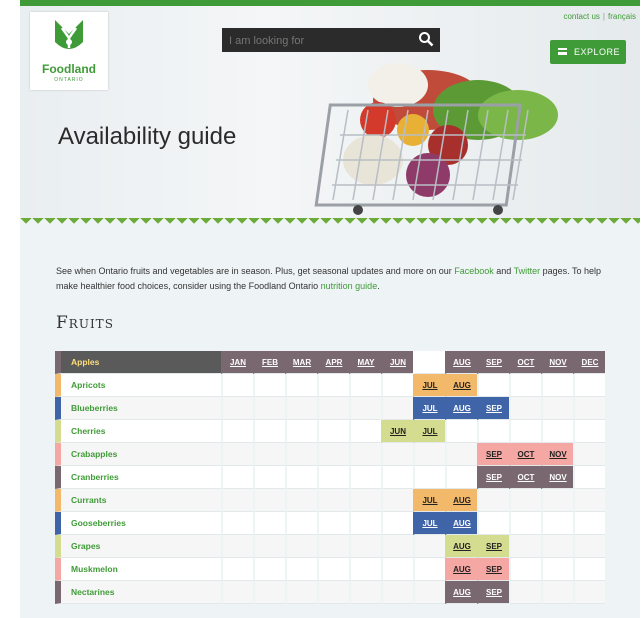 Image resolution: width=644 pixels, height=618 pixels. Describe the element at coordinates (138, 431) in the screenshot. I see `fruit-name: Cherries` at that location.